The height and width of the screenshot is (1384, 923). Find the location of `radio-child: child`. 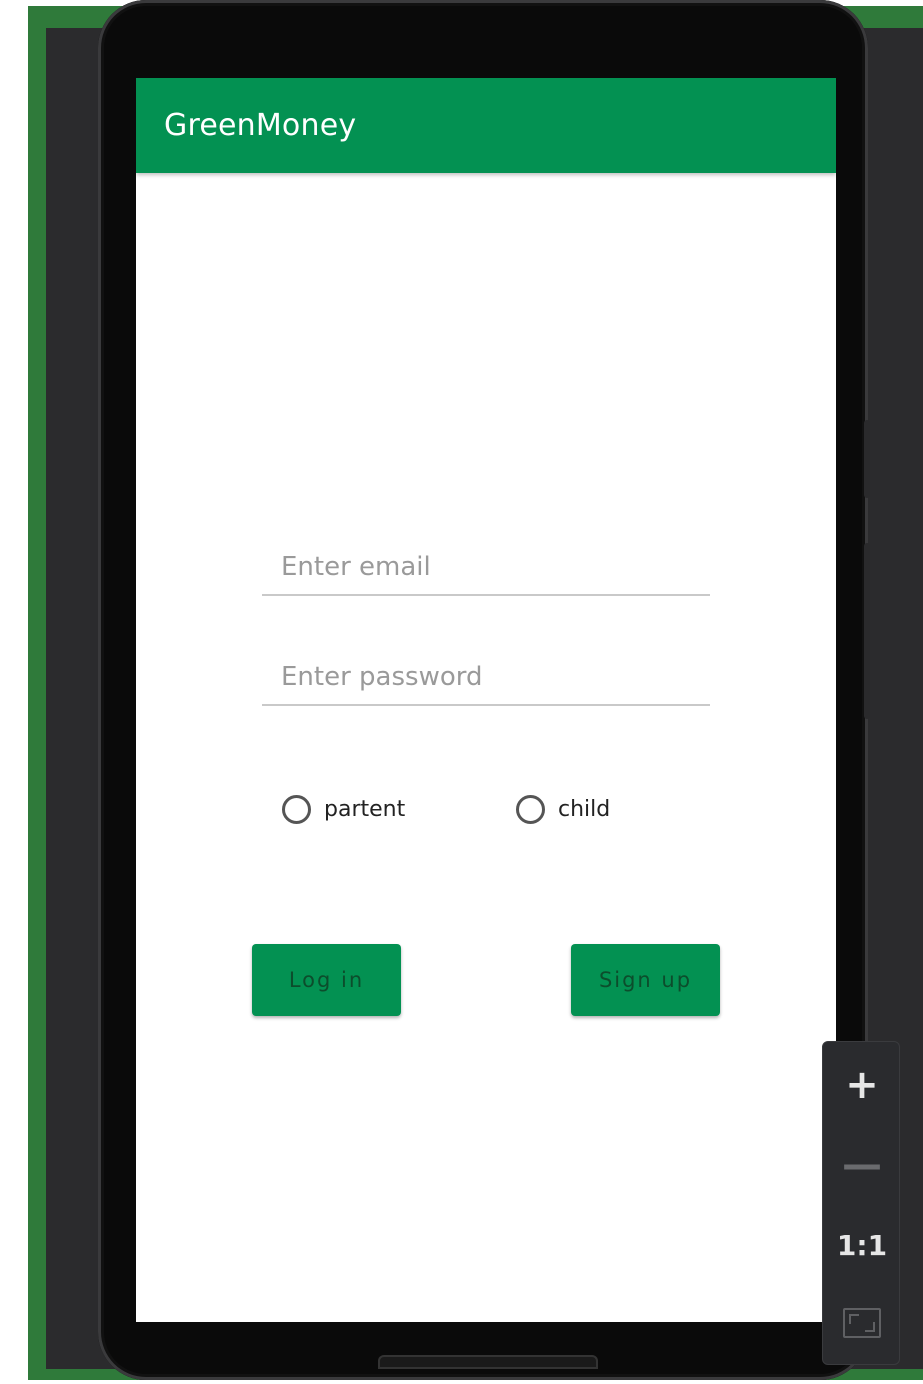

radio-child: child is located at coordinates (563, 809).